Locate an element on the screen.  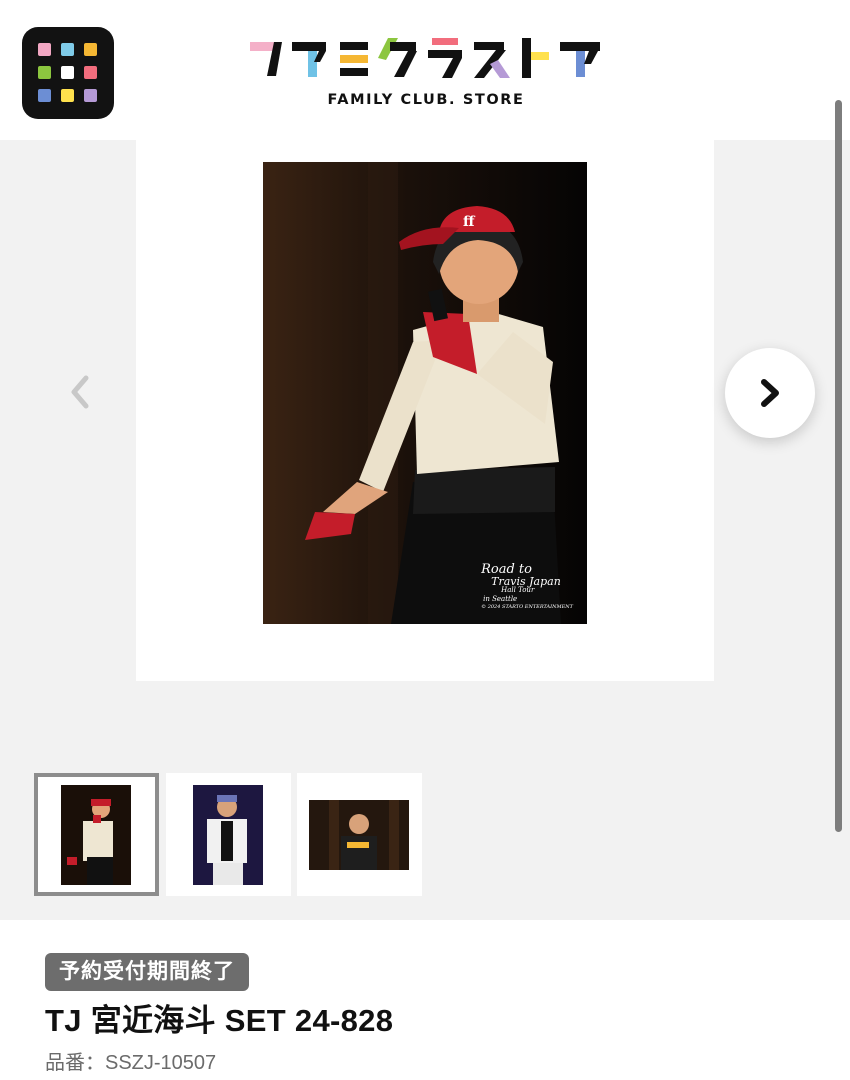
chevron-right-icon is located at coordinates (770, 393).